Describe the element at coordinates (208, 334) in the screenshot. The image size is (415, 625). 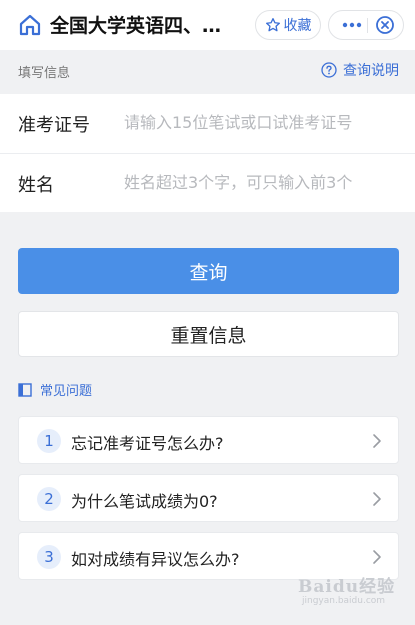
I see `reset-button: 重置信息` at that location.